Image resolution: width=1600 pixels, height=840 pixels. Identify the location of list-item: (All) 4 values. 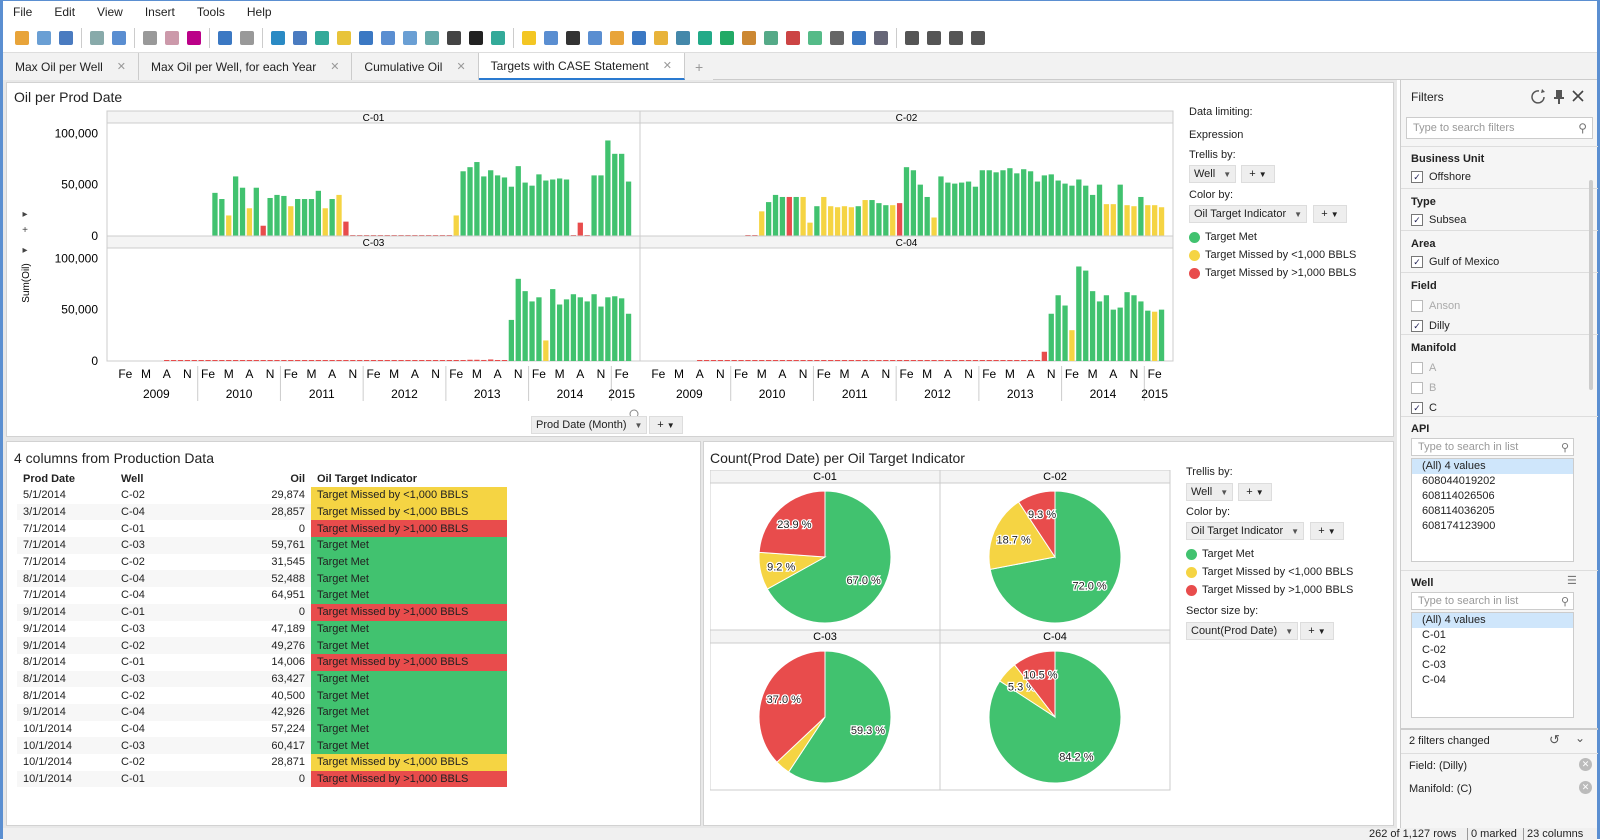
(1492, 620).